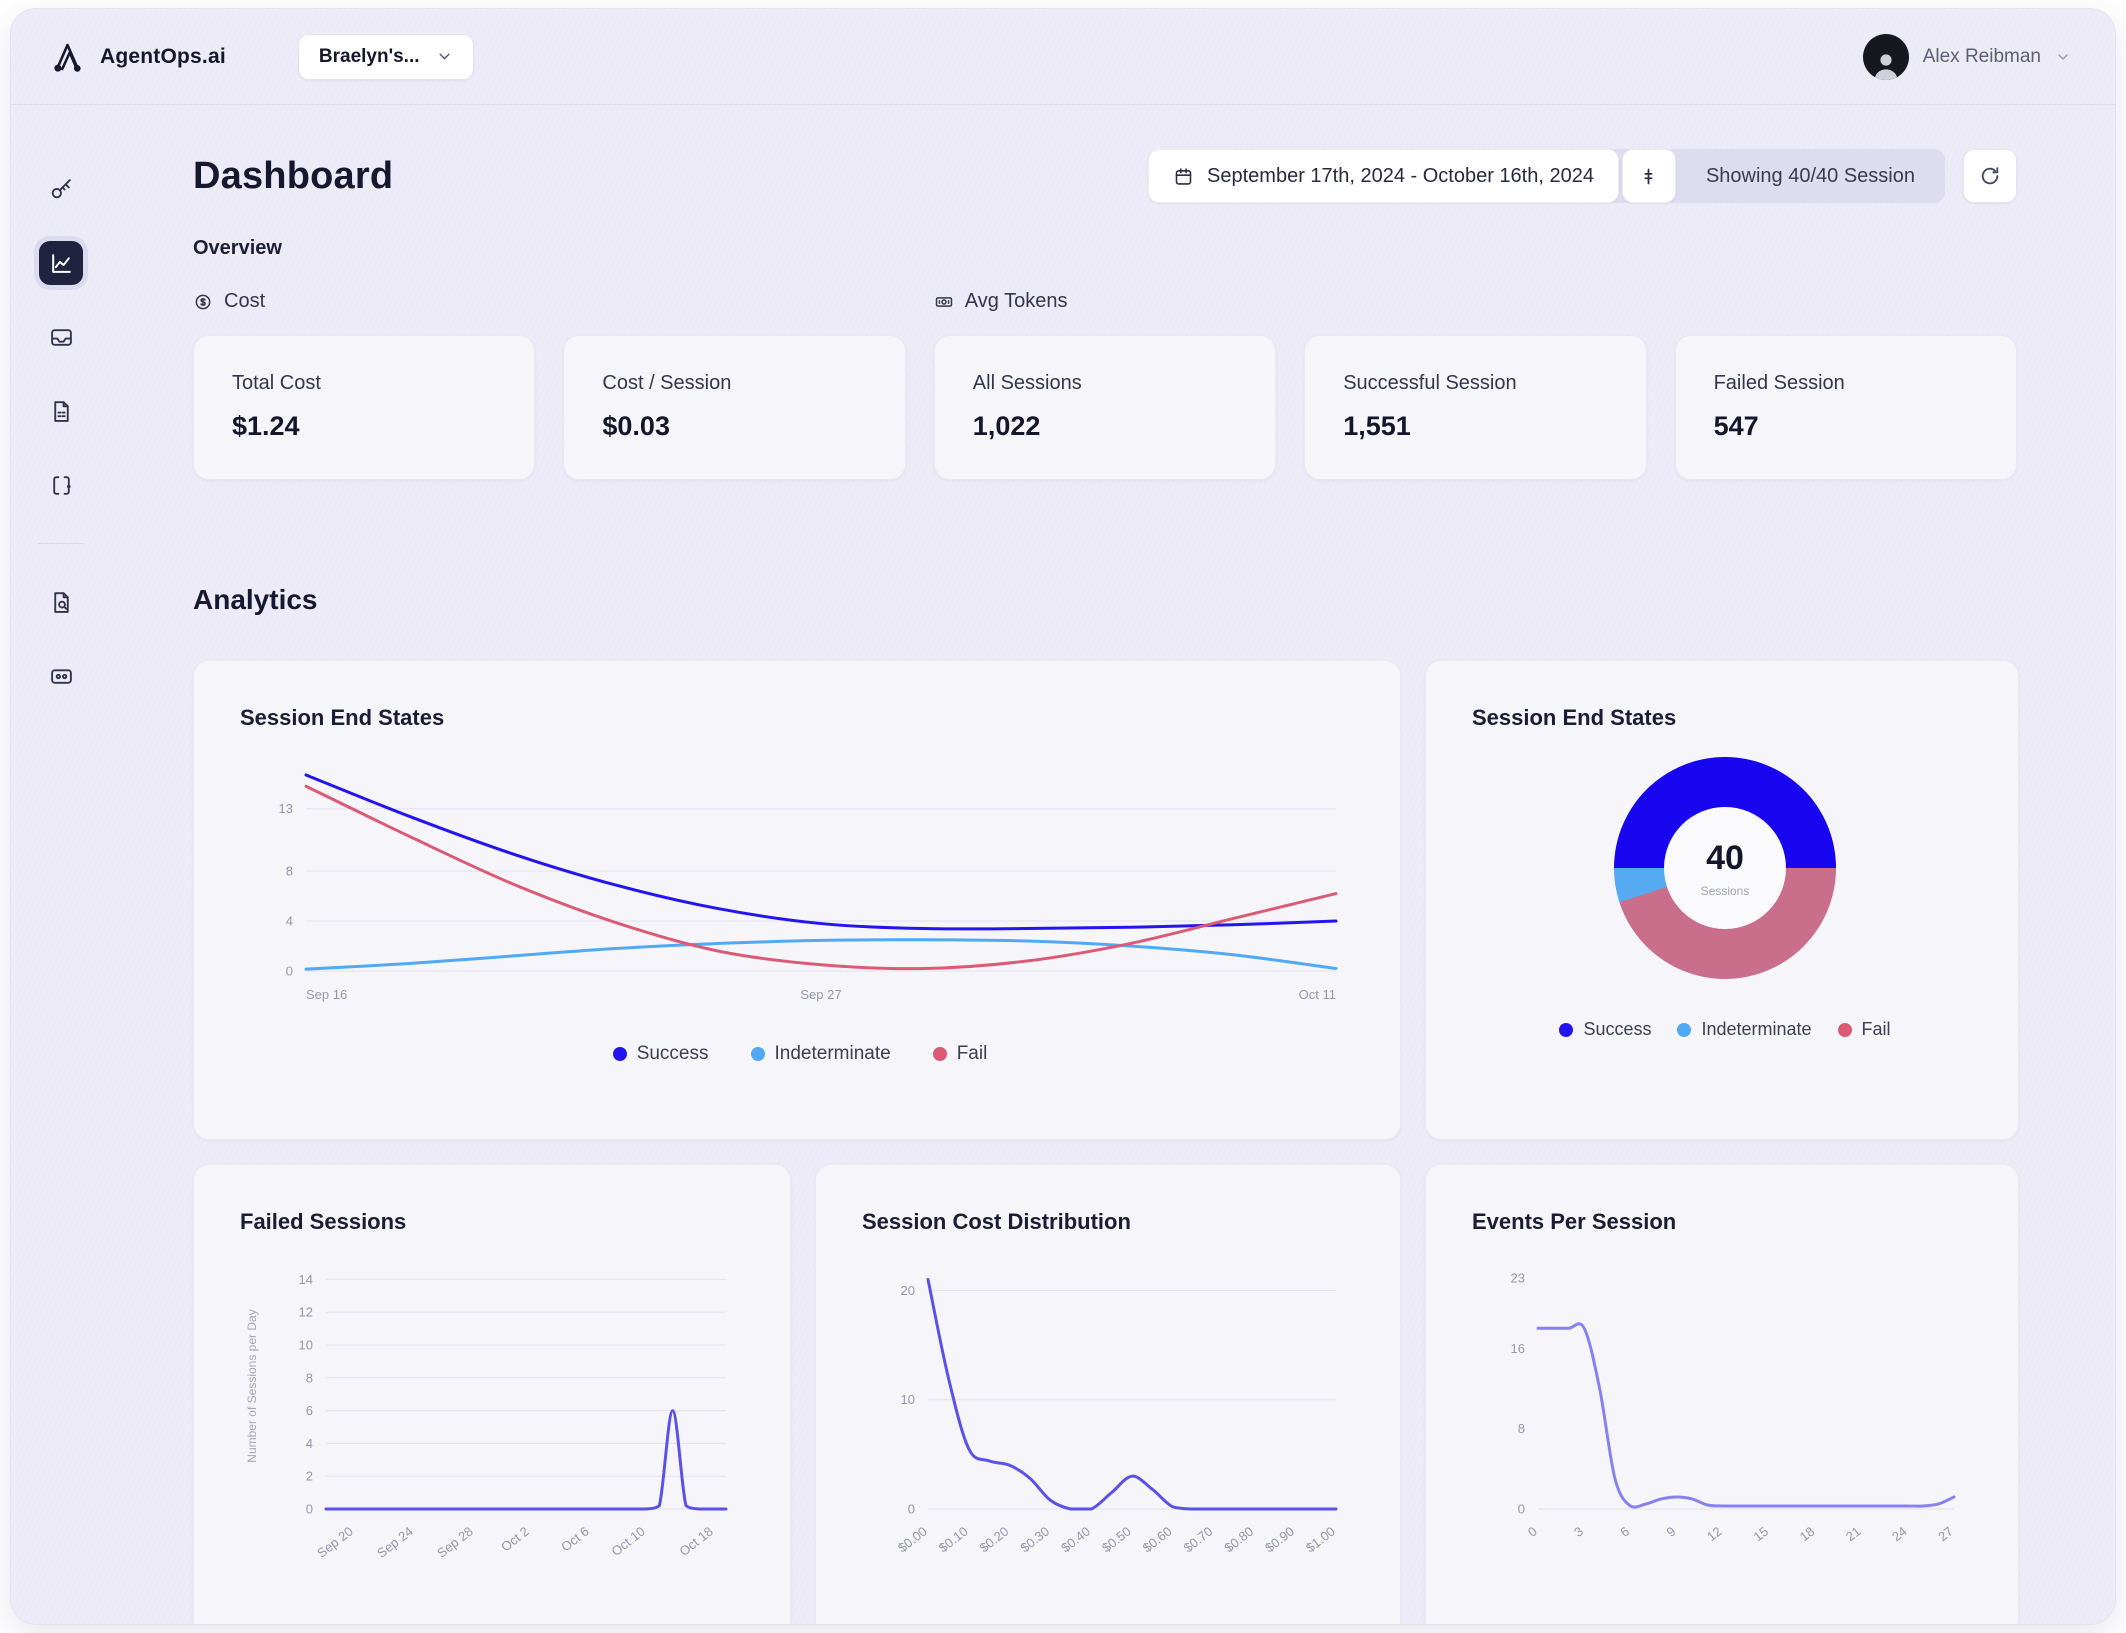 The width and height of the screenshot is (2126, 1633). I want to click on svg-text: $0.80, so click(1238, 1540).